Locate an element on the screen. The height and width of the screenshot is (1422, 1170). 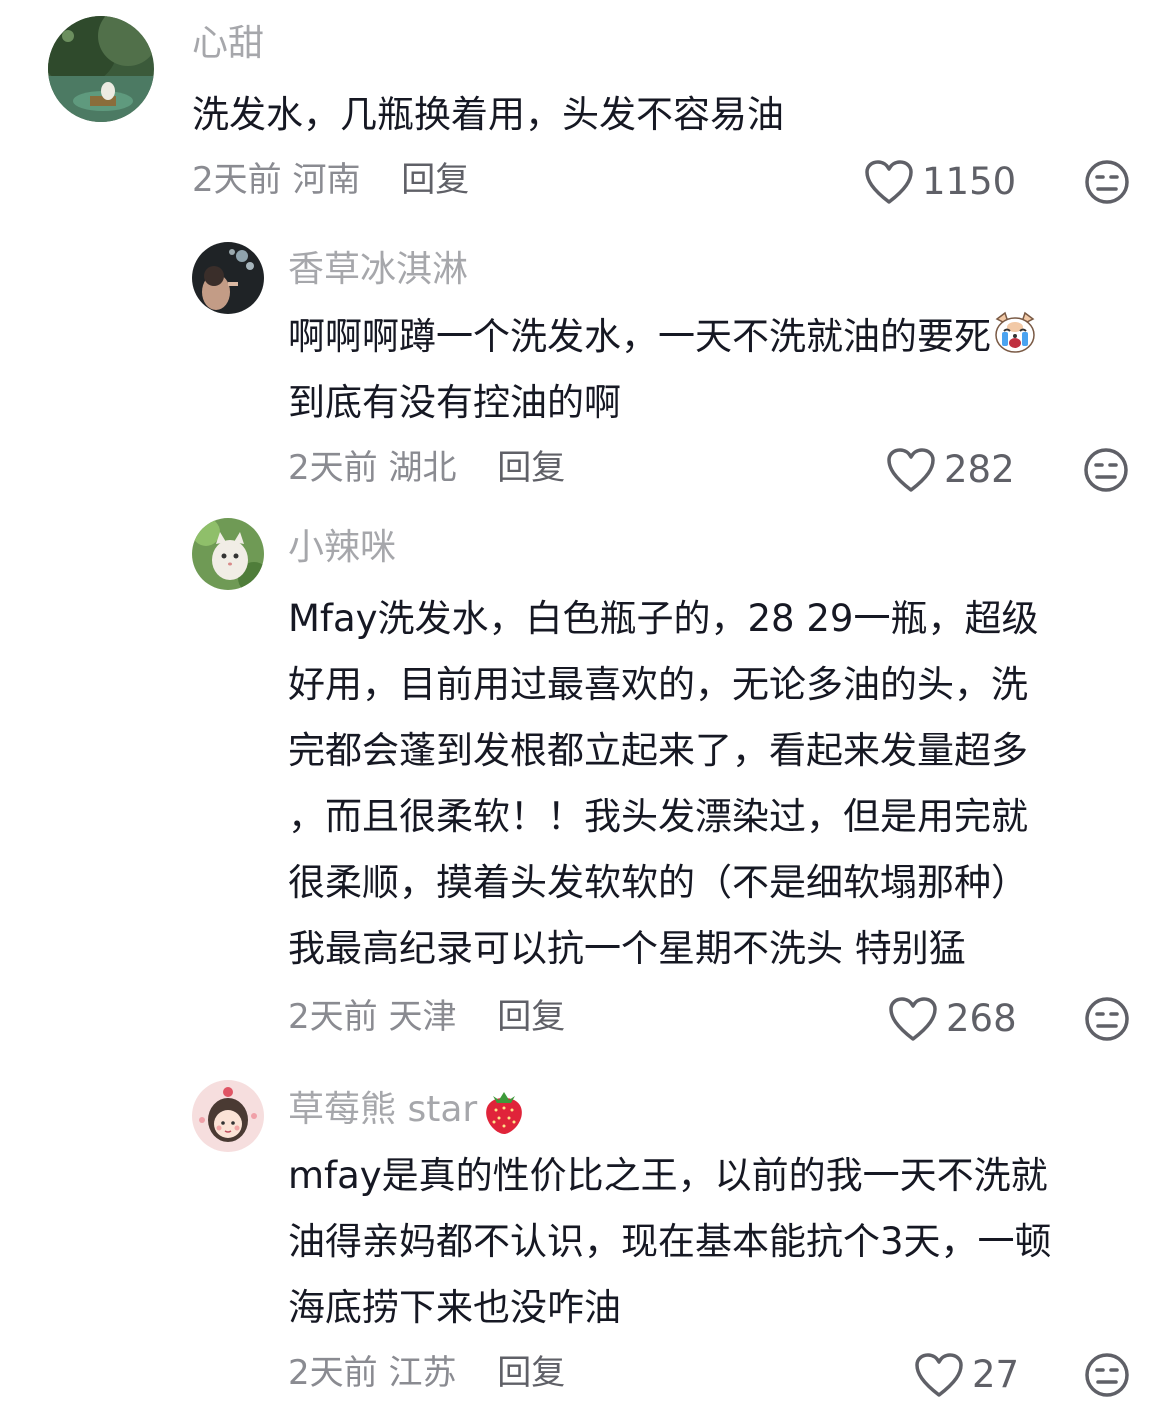
comment-text-line: 啊啊啊蹲一个洗发水，一天不洗就油的要死 is located at coordinates (663, 337).